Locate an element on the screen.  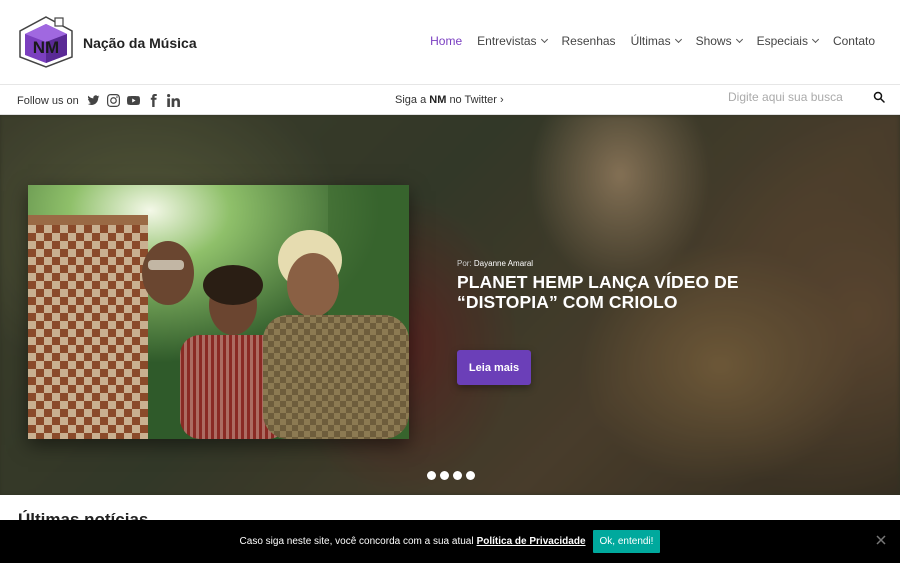
close-icon is located at coordinates (881, 540).